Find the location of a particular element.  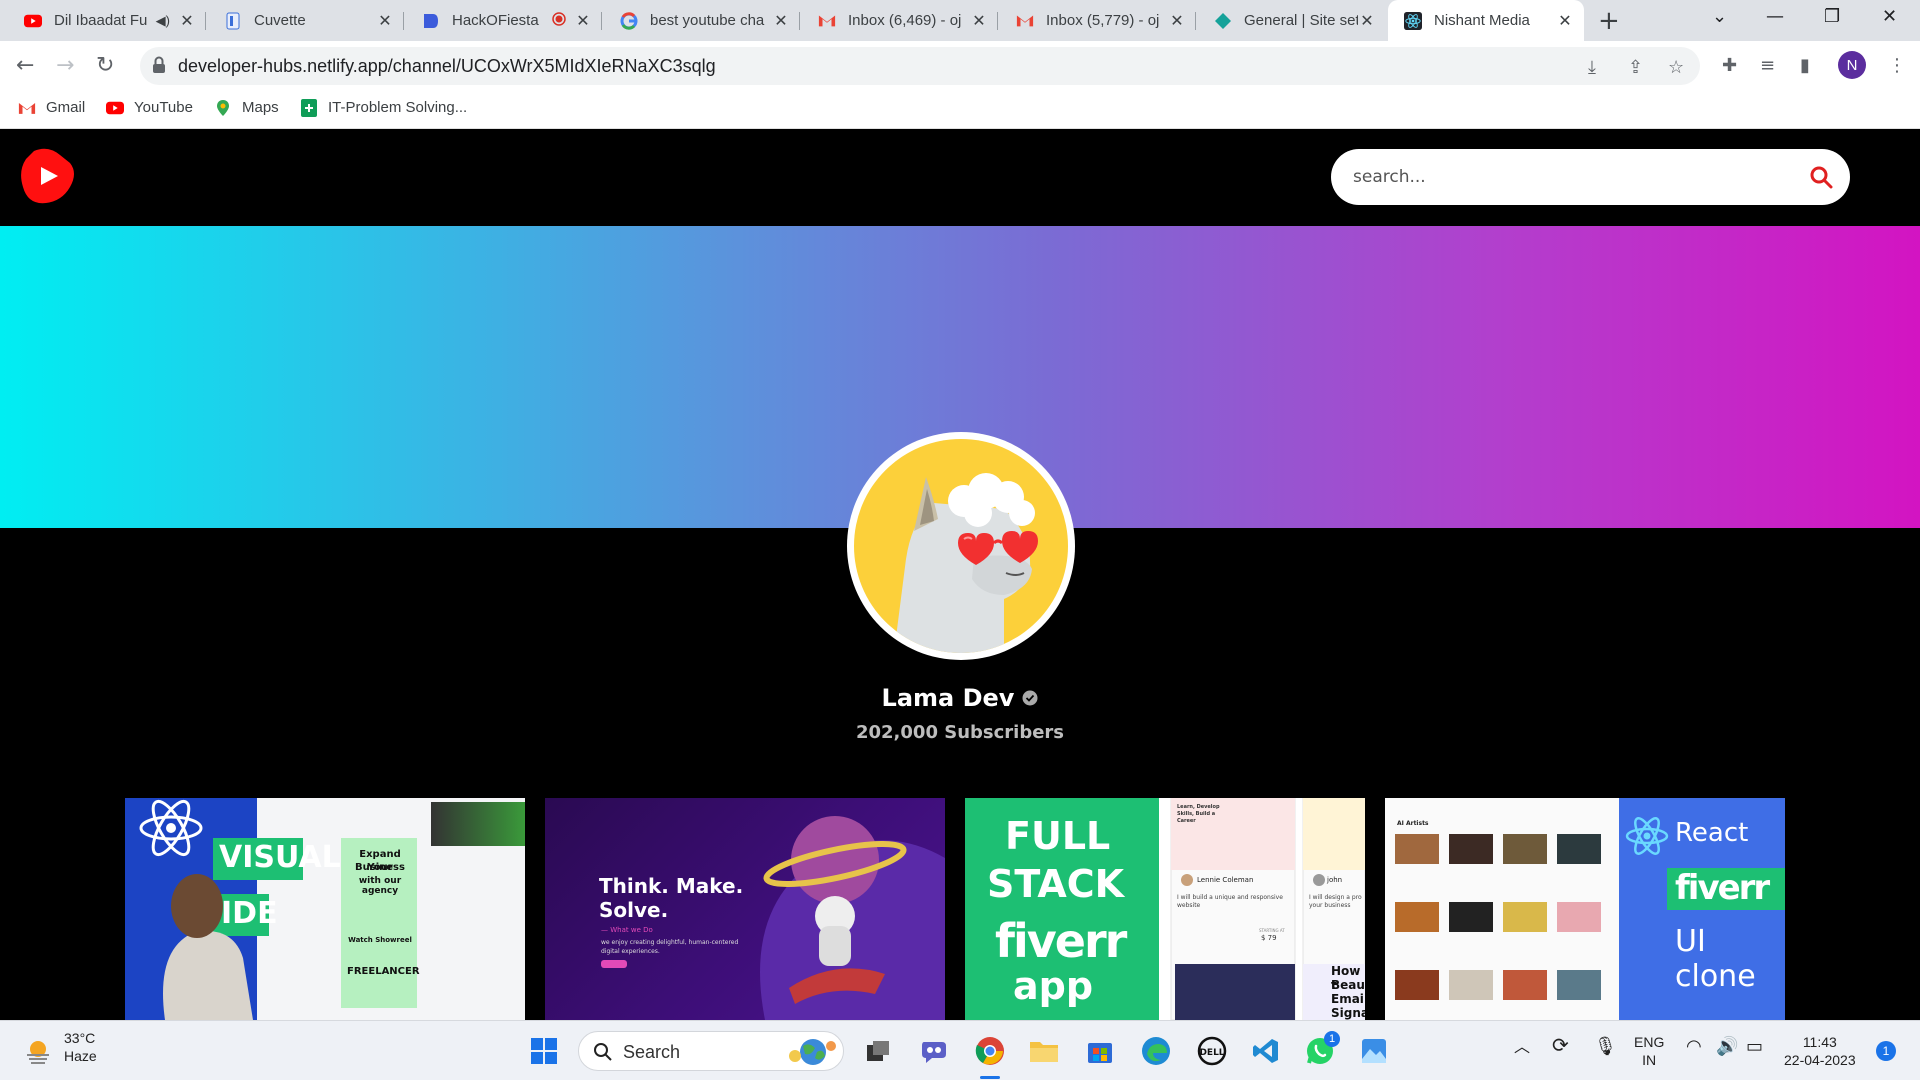

weather-widget: 33°C Haze is located at coordinates (80, 1051).